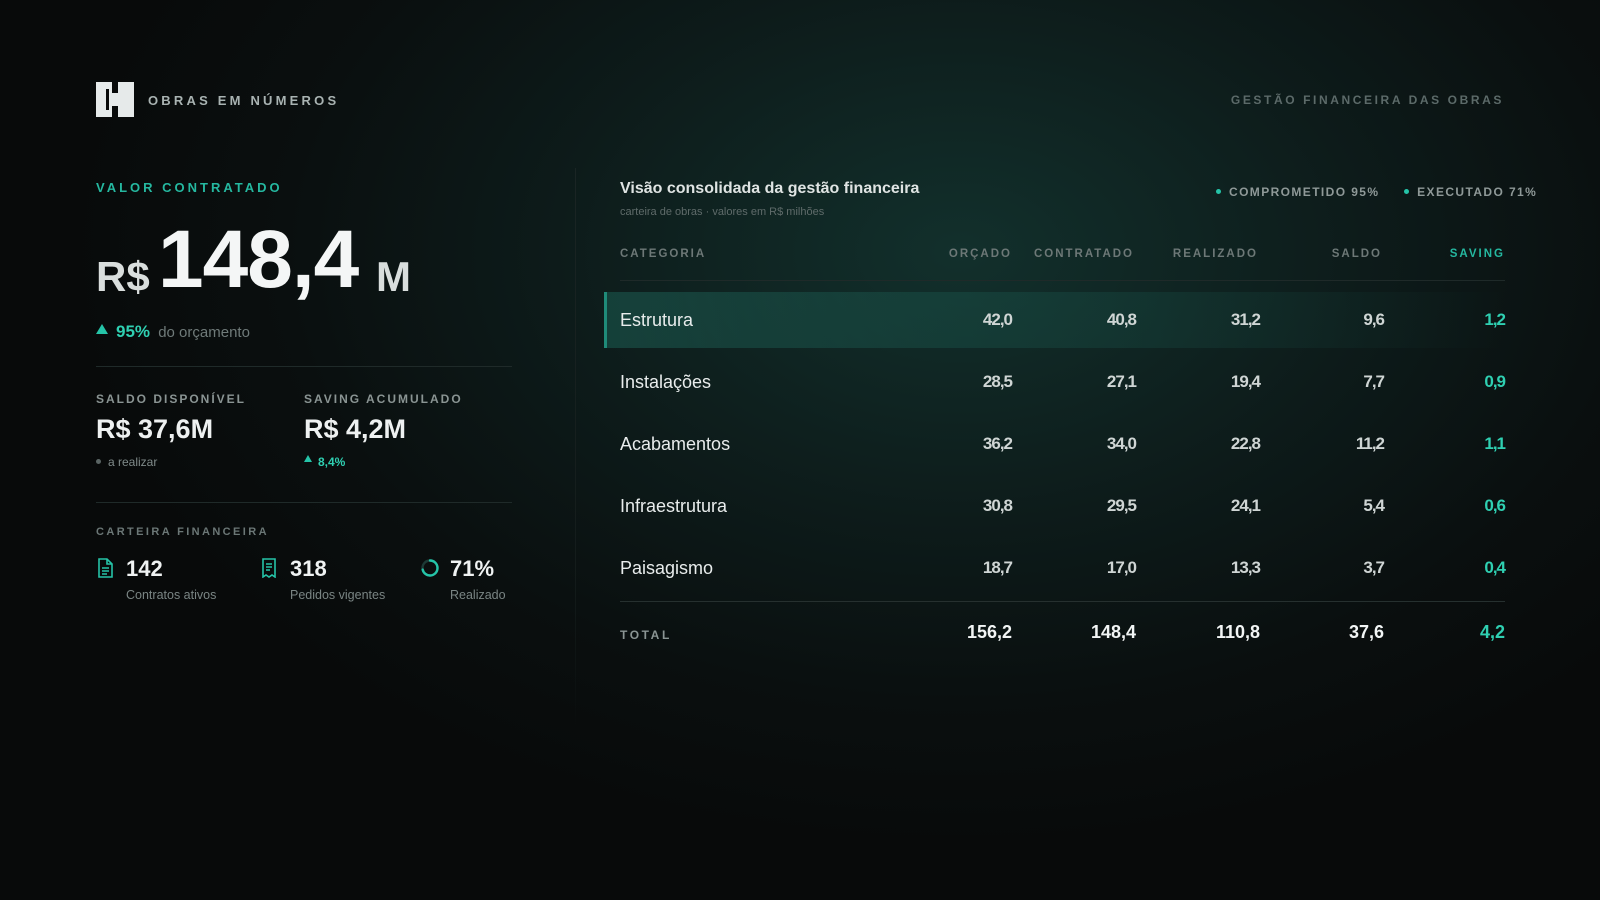 Image resolution: width=1600 pixels, height=900 pixels. Describe the element at coordinates (308, 568) in the screenshot. I see `kpi-value: 318` at that location.